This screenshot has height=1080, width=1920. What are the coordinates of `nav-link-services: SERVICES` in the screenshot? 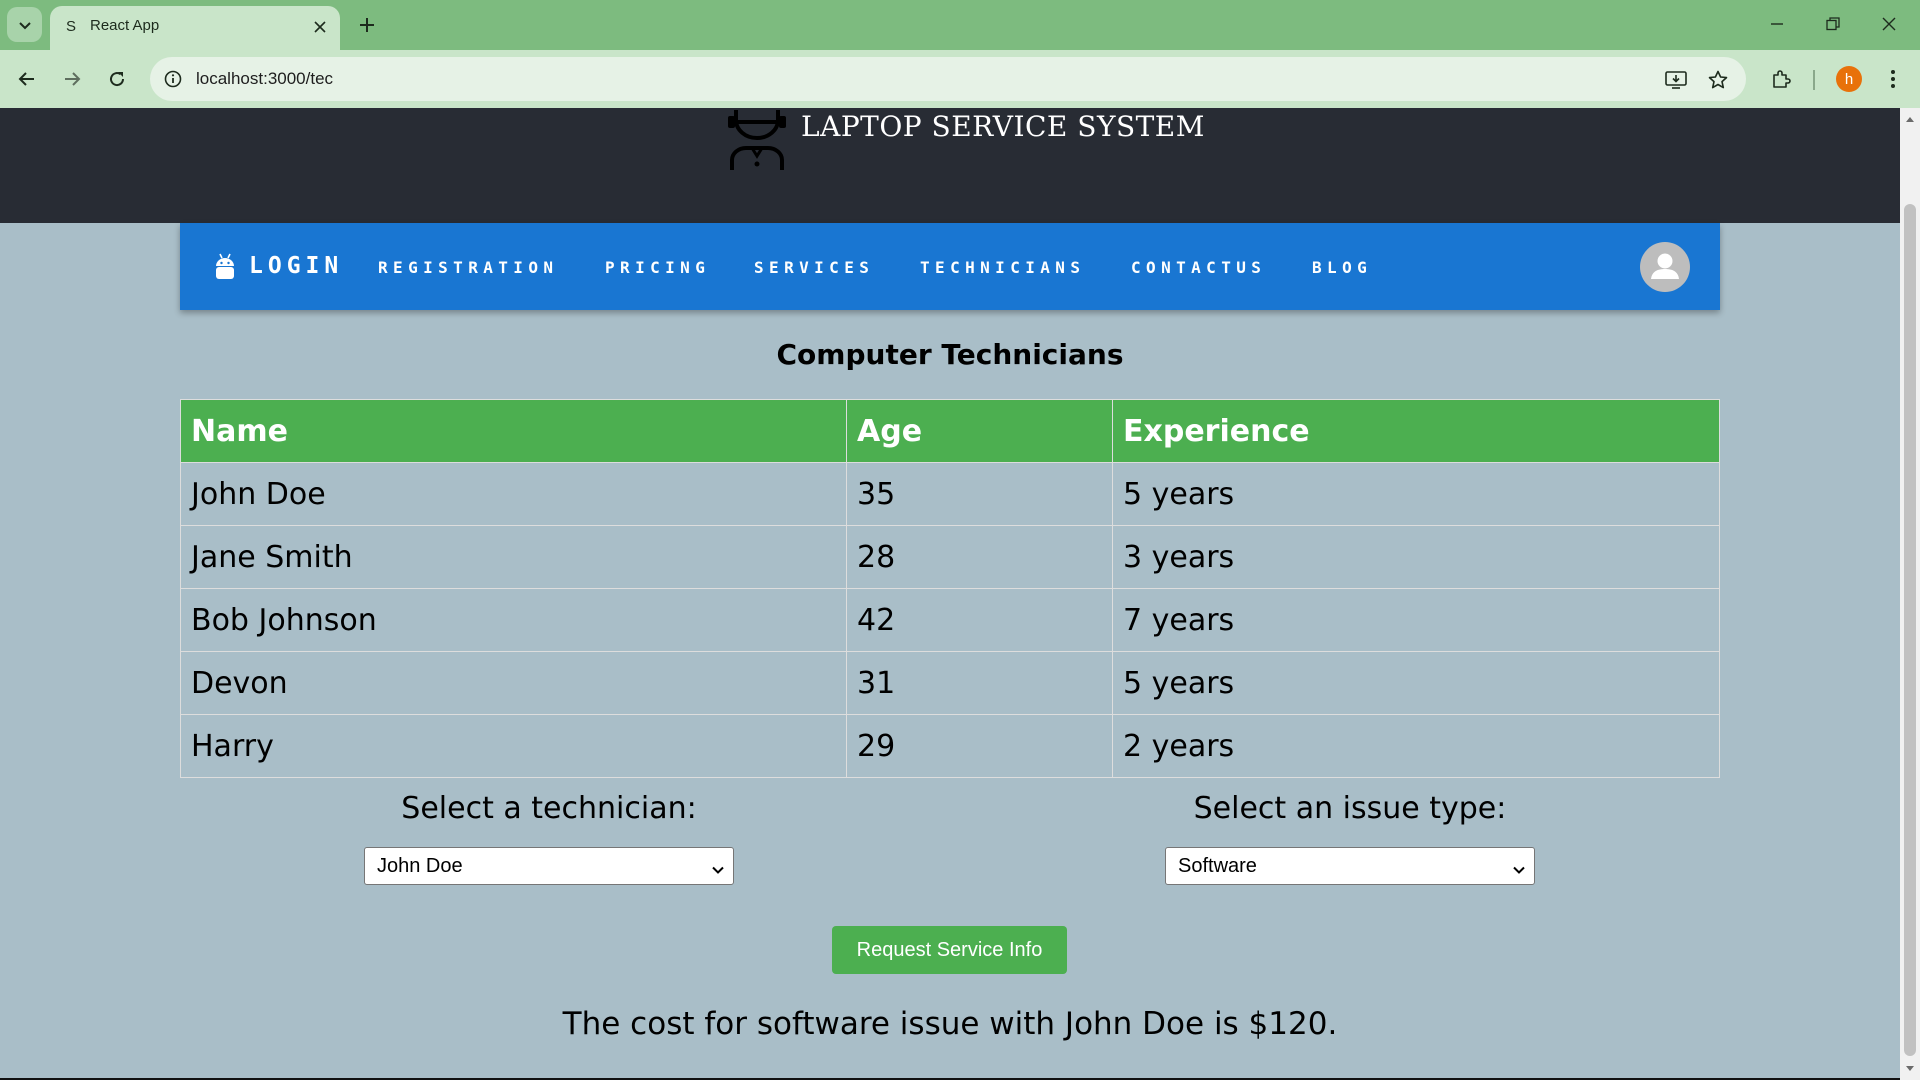 It's located at (814, 267).